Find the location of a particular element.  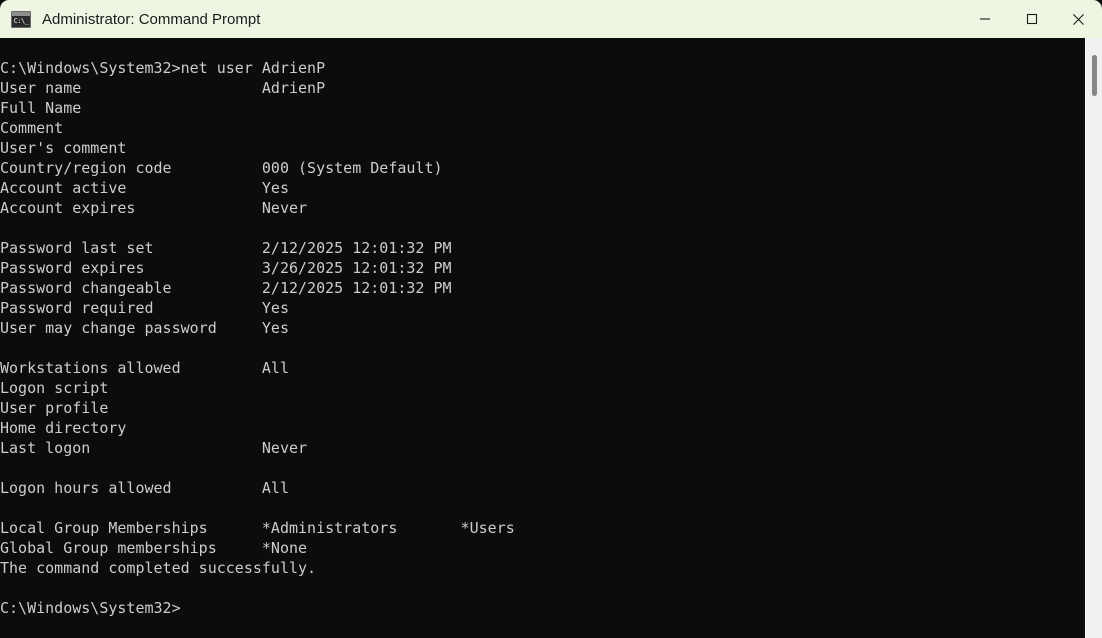

close-icon is located at coordinates (1078, 19).